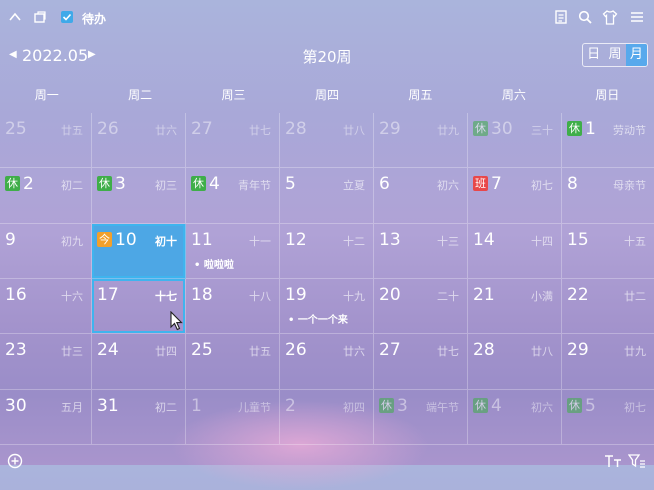  Describe the element at coordinates (496, 405) in the screenshot. I see `day-number-text: 4` at that location.